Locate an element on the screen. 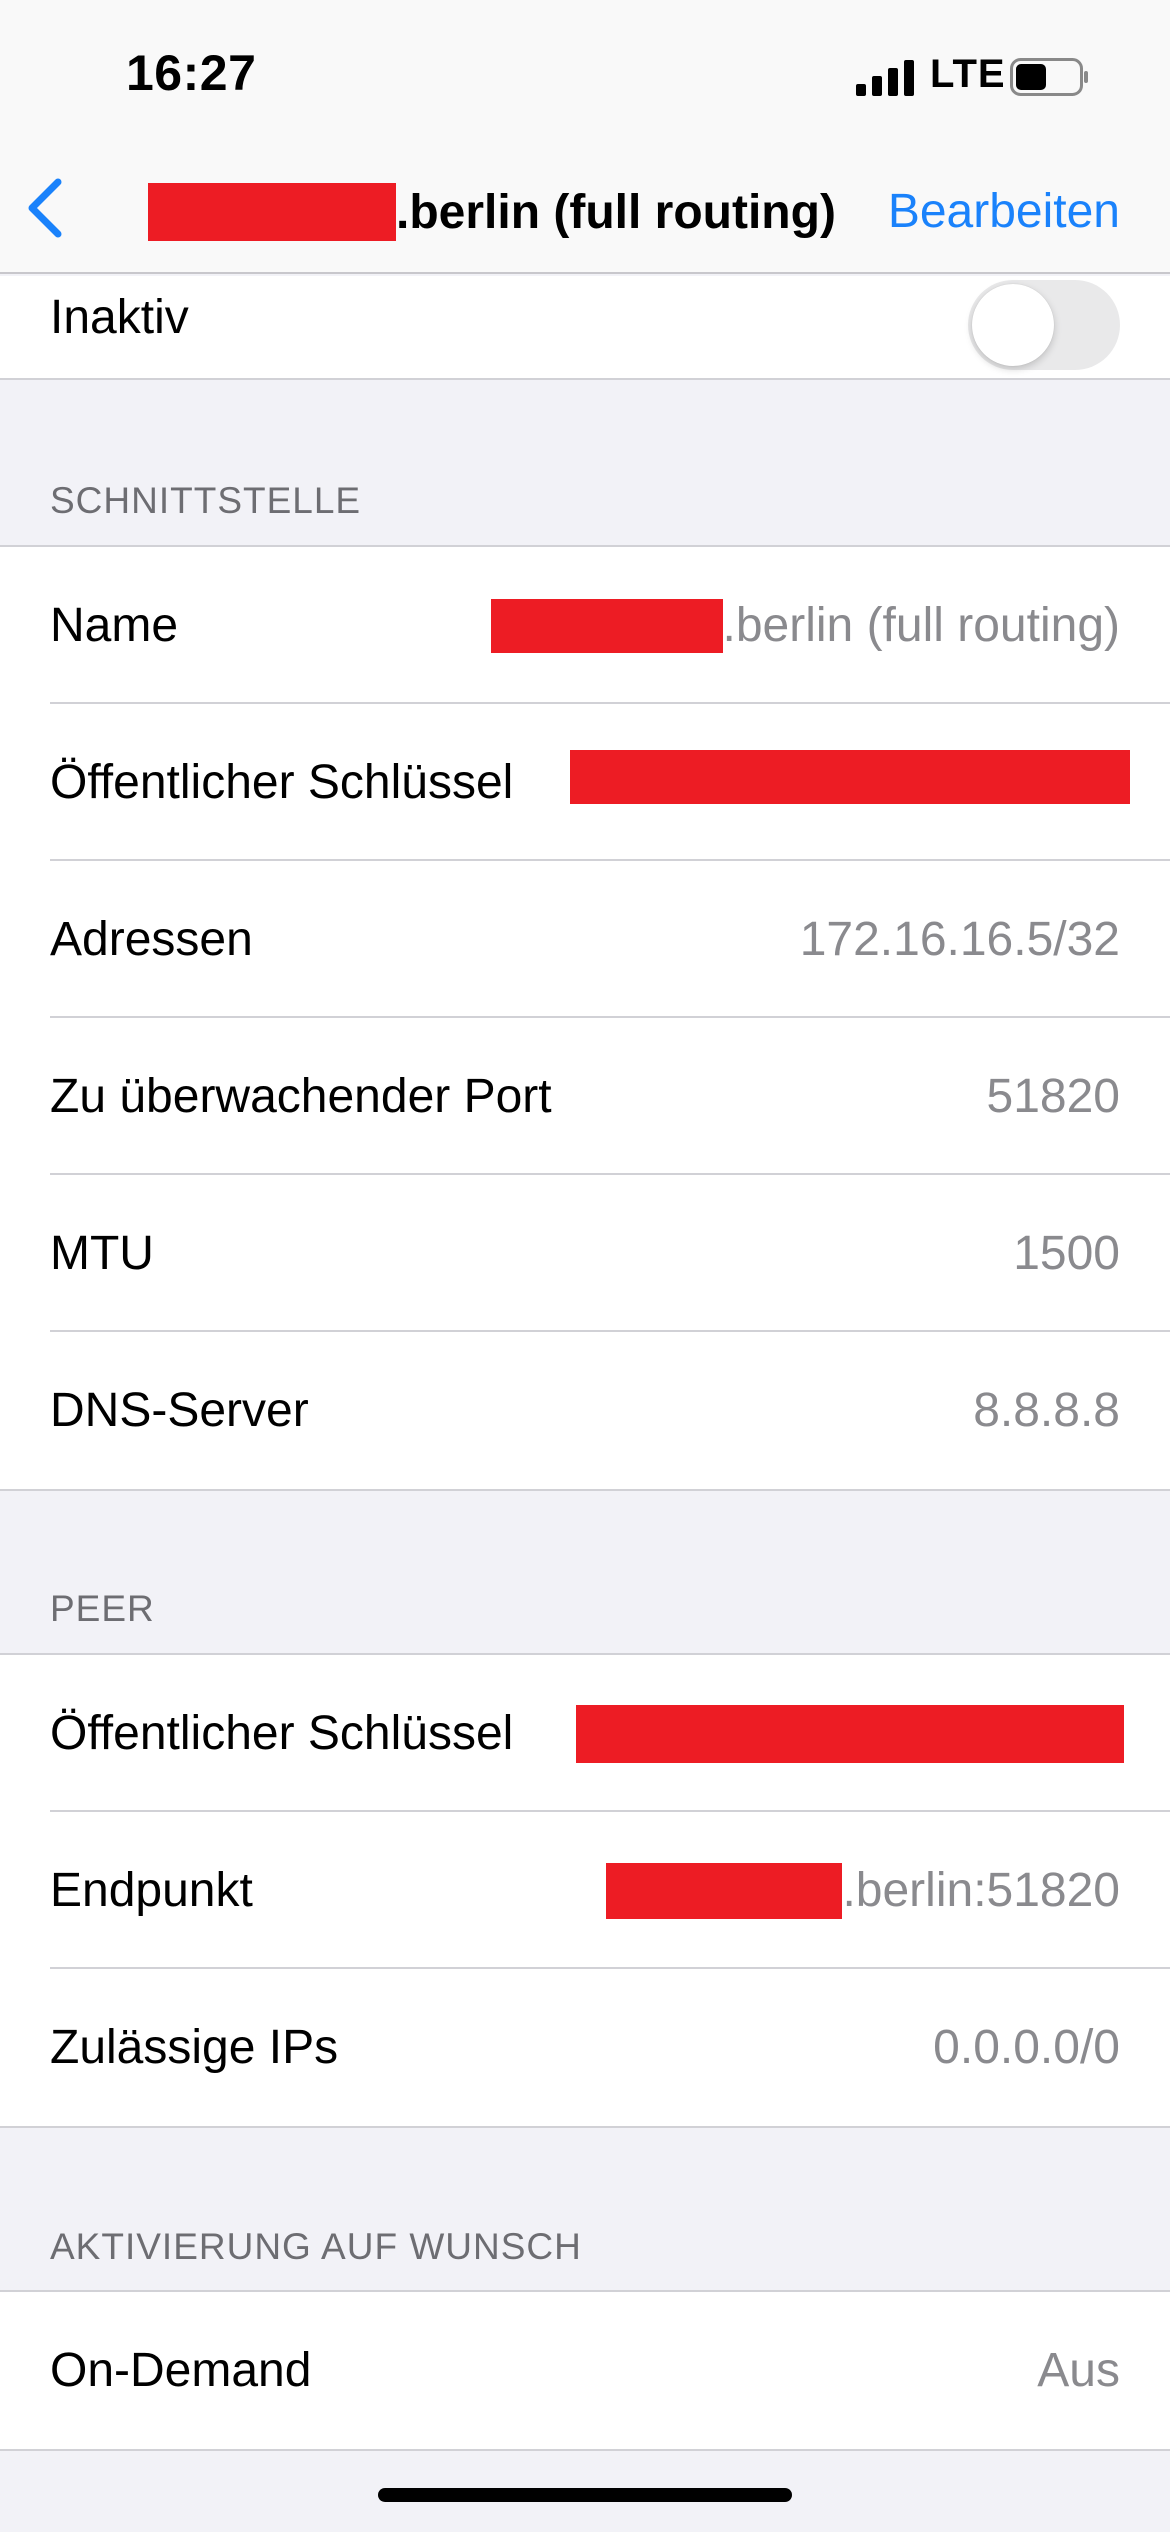  cellular-signal-icon is located at coordinates (885, 78).